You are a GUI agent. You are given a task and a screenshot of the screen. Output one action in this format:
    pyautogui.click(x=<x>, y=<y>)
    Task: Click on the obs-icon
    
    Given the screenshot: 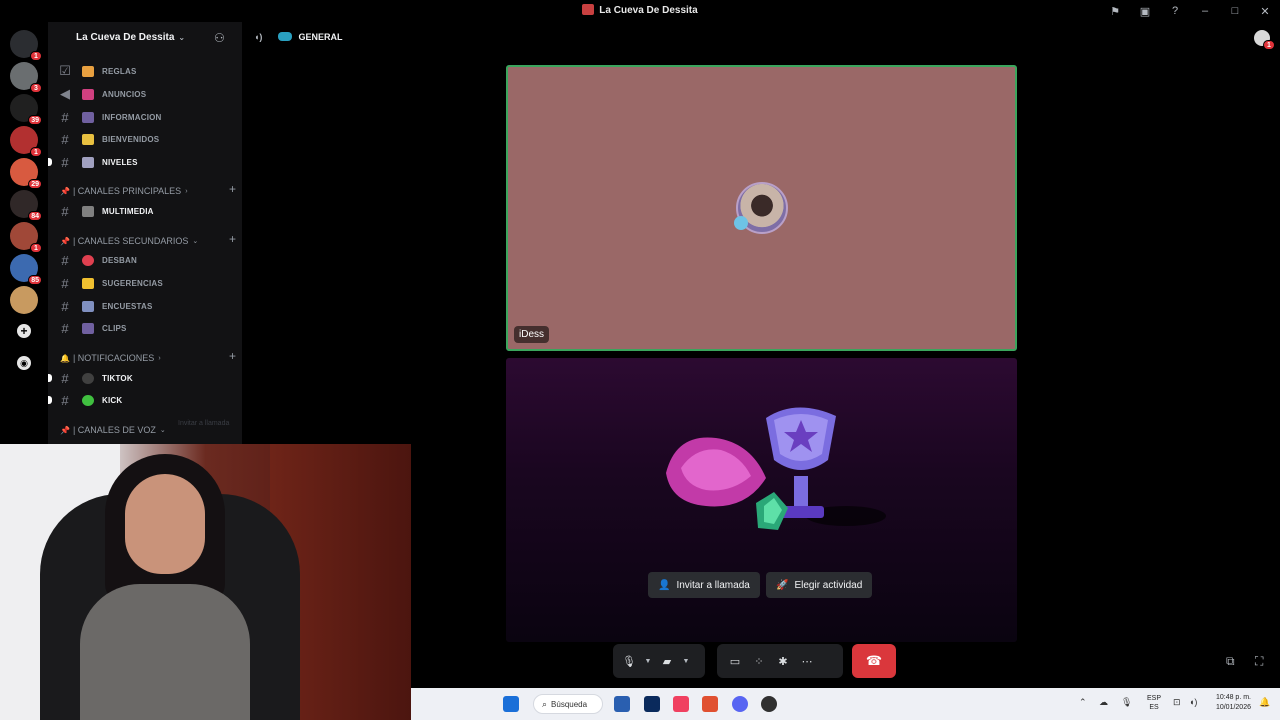 What is the action you would take?
    pyautogui.click(x=769, y=704)
    